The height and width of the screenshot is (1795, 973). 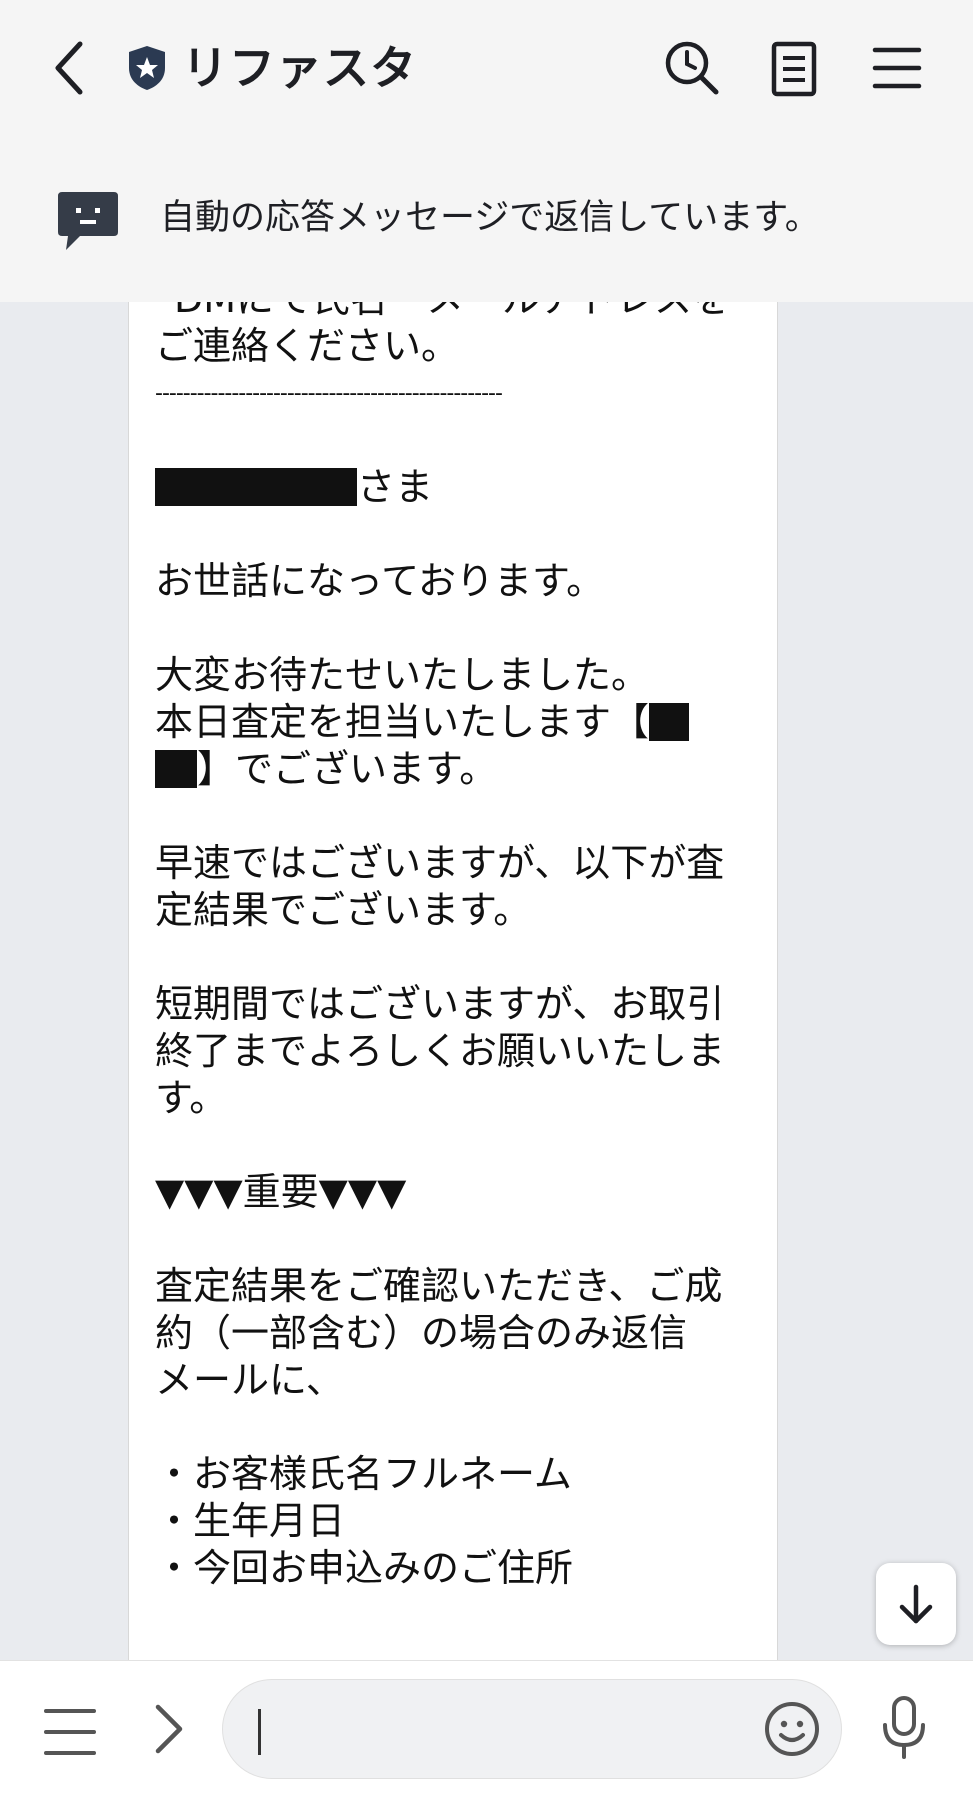 I want to click on note-icon, so click(x=794, y=69).